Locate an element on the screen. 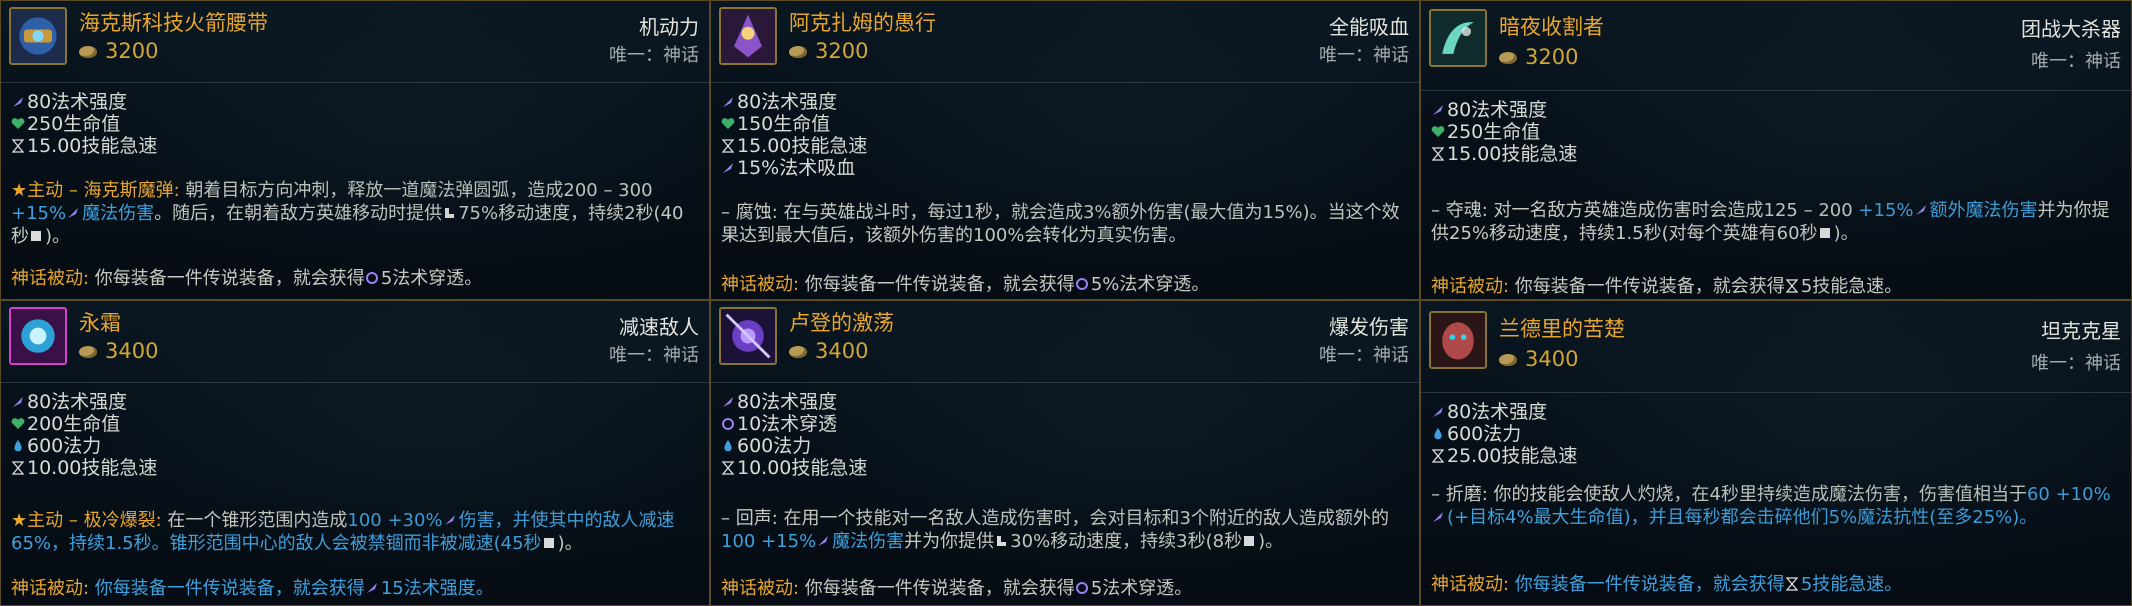  card-header: 兰德里的苦楚 3400 坦克克星 唯一：神话 is located at coordinates (1776, 347).